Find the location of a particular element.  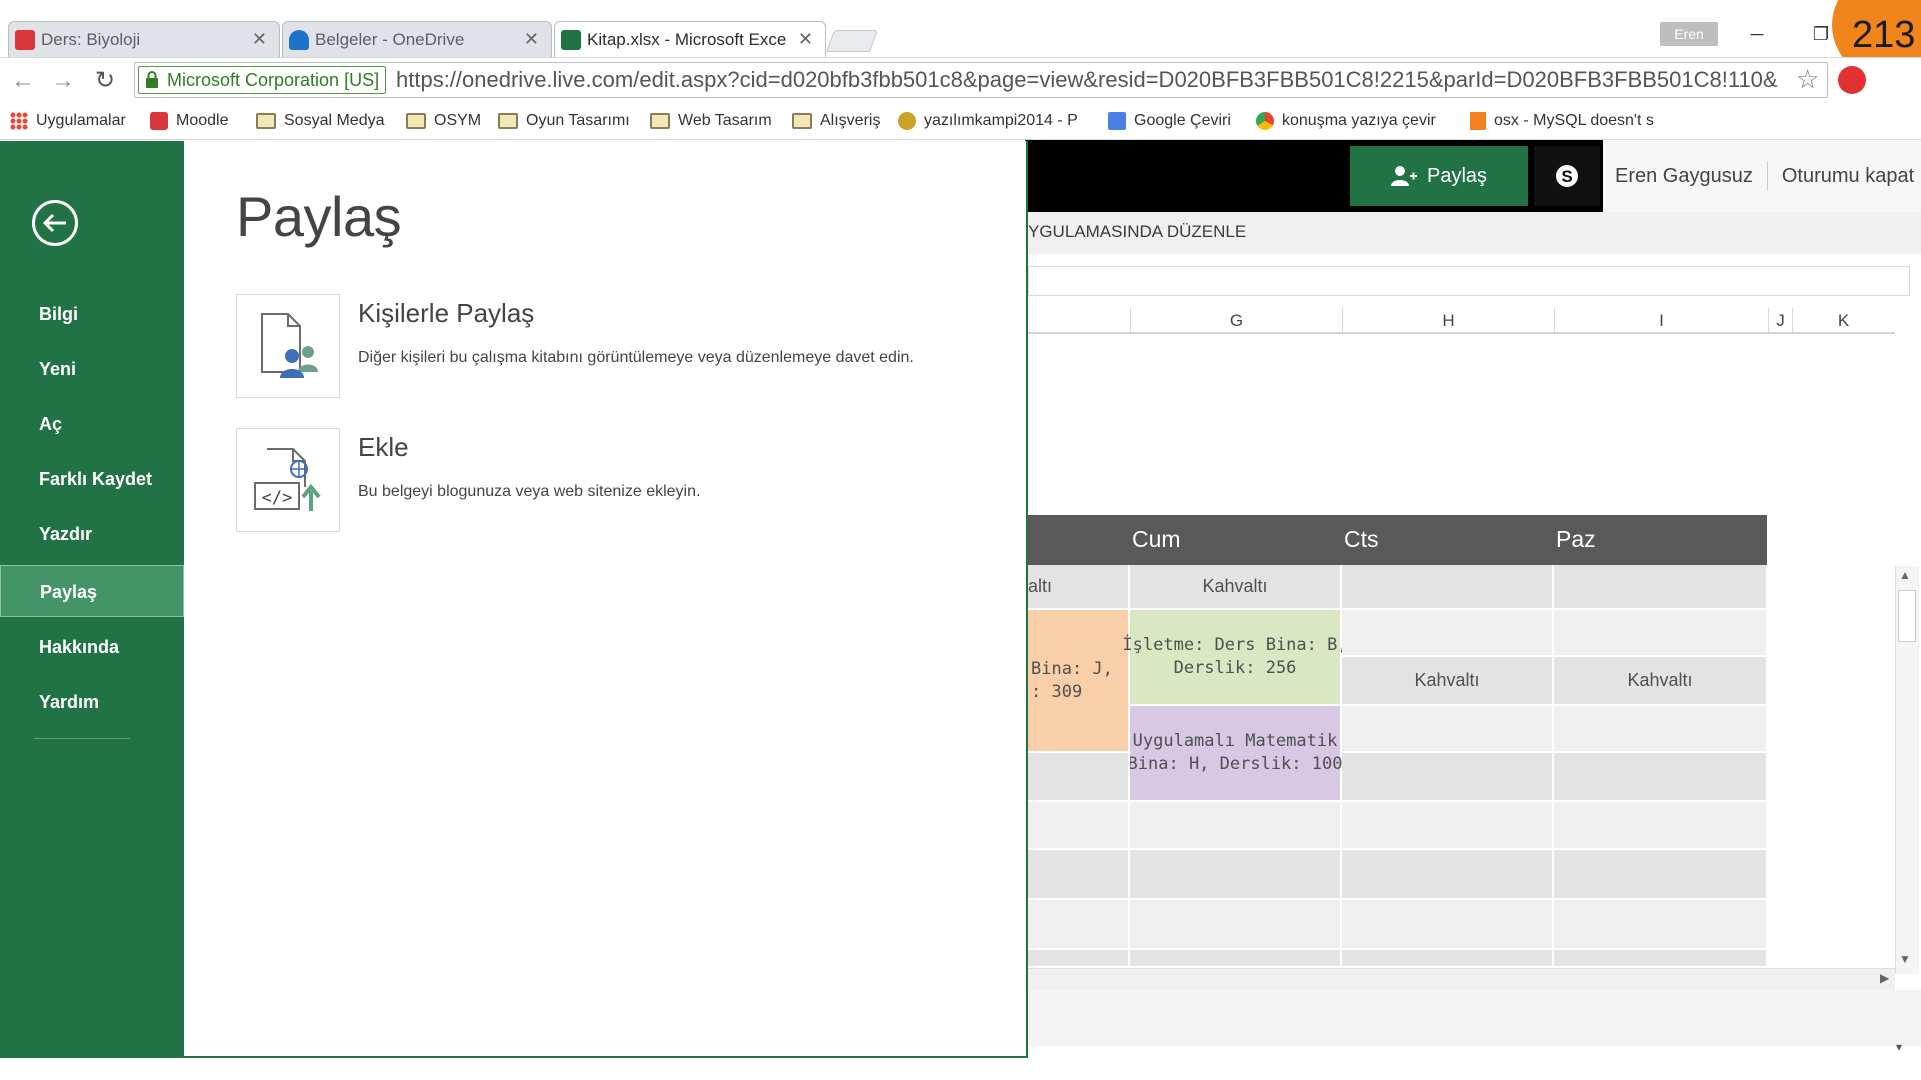

browser-tab-onedrive: Belgeler - OneDrive ✕ is located at coordinates (417, 39).